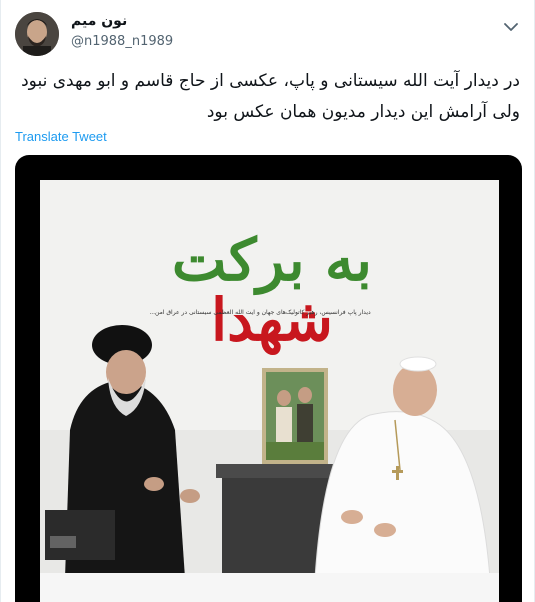  I want to click on display-name: نون میم, so click(99, 21).